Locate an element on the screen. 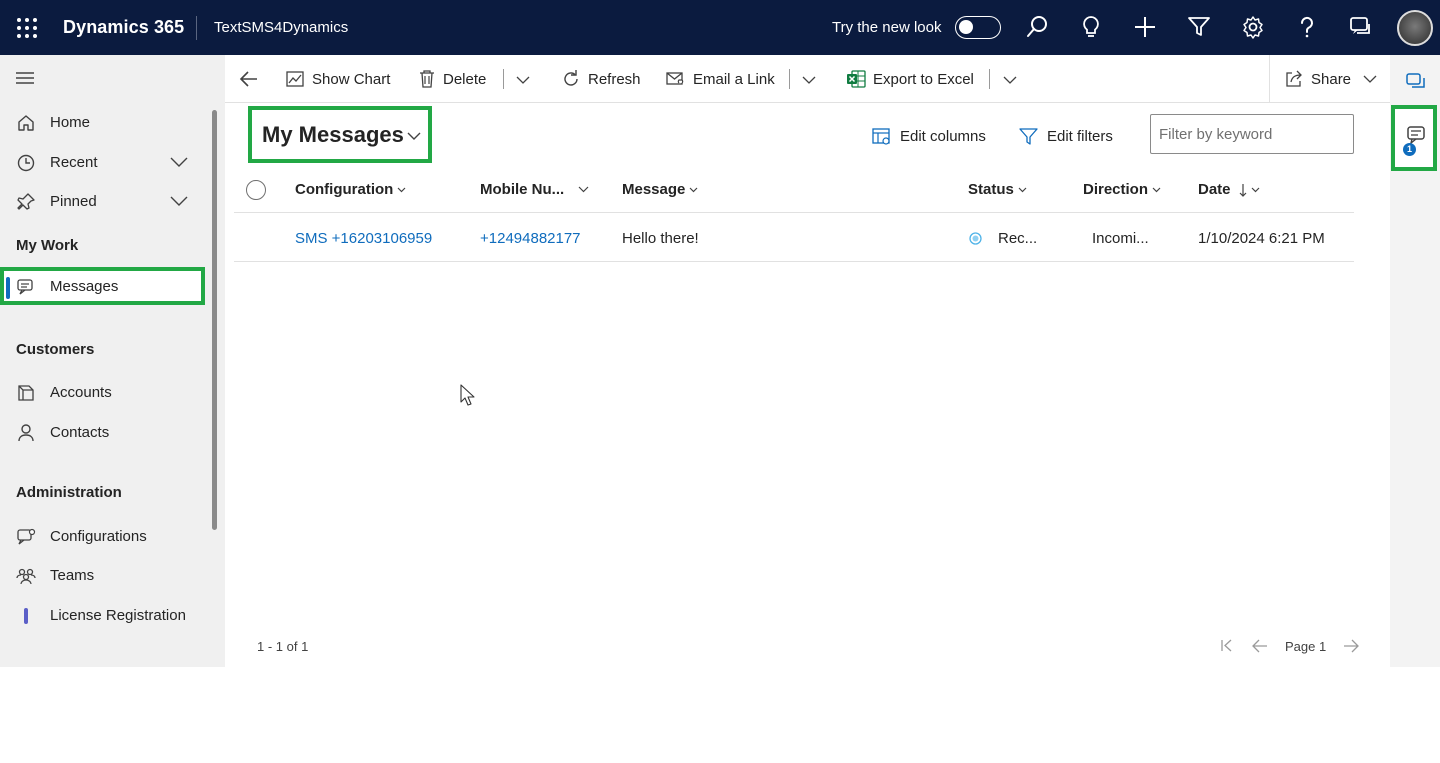 The width and height of the screenshot is (1440, 763). first-page-icon is located at coordinates (1227, 646).